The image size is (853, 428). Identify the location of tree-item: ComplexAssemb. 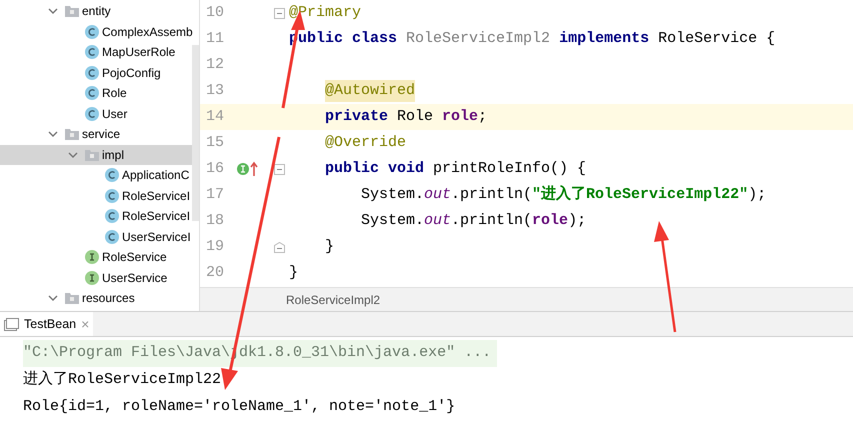
(96, 32).